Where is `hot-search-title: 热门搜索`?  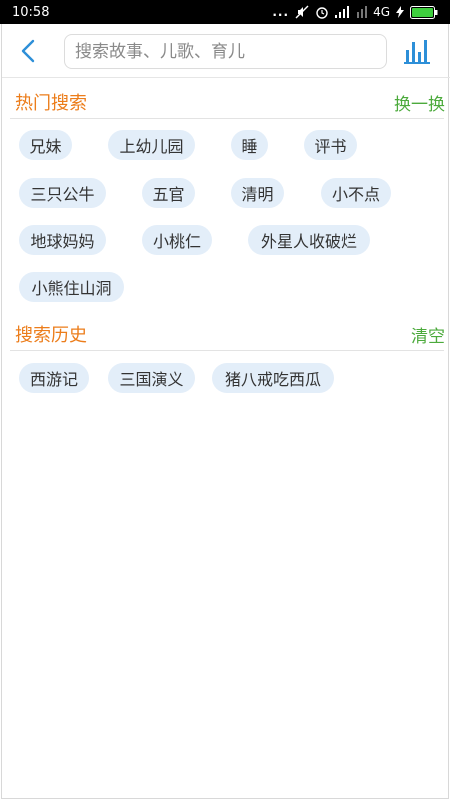
hot-search-title: 热门搜索 is located at coordinates (51, 103).